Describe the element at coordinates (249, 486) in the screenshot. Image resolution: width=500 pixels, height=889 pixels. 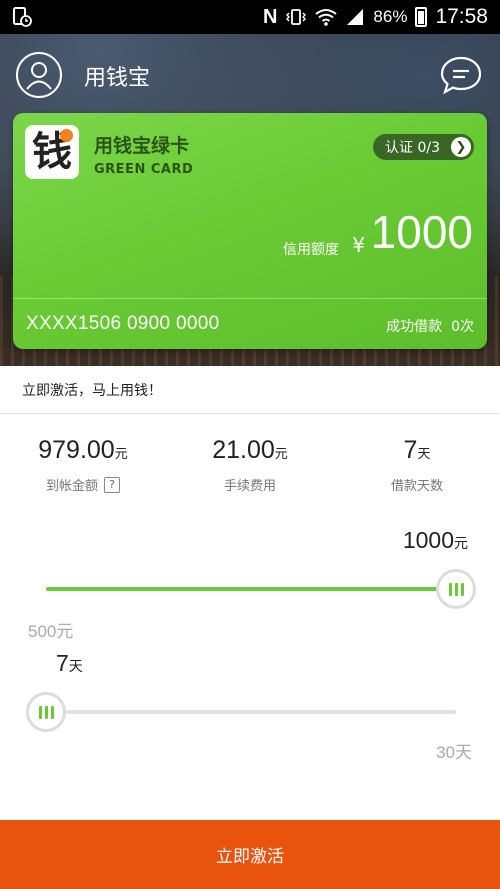
I see `stat-label: 手续费用` at that location.